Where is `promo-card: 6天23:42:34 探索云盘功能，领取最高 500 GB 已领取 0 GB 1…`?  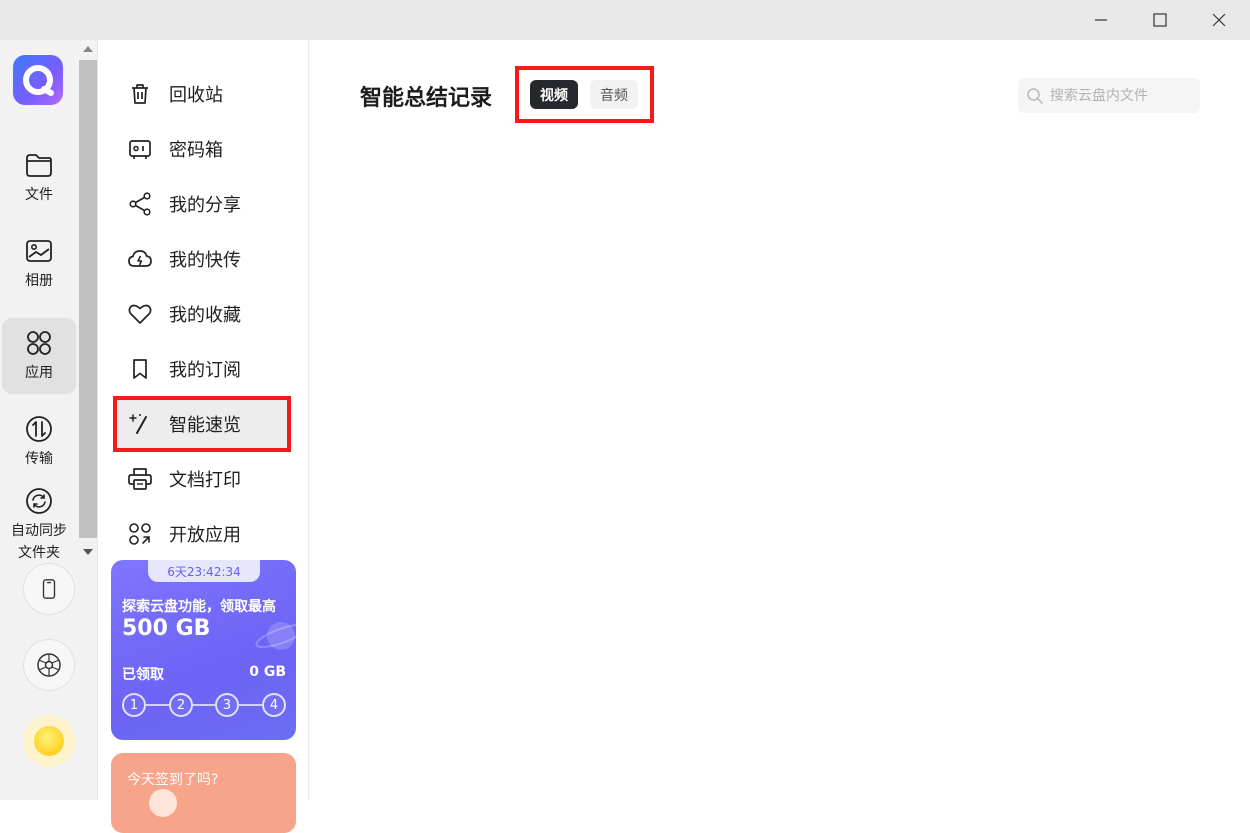
promo-card: 6天23:42:34 探索云盘功能，领取最高 500 GB 已领取 0 GB 1… is located at coordinates (203, 650).